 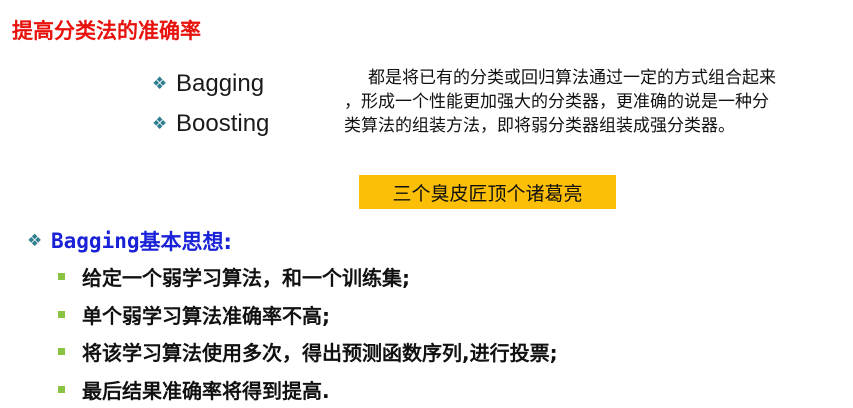 I want to click on method-list: ❖ Bagging ❖ Boosting, so click(x=210, y=104).